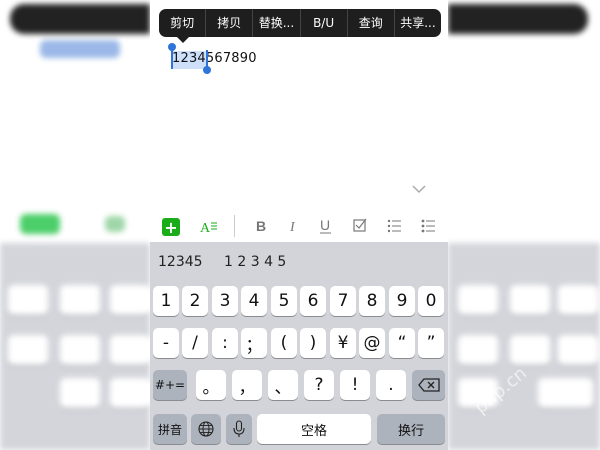 This screenshot has height=450, width=600. I want to click on key-pinyin: 拼音, so click(170, 429).